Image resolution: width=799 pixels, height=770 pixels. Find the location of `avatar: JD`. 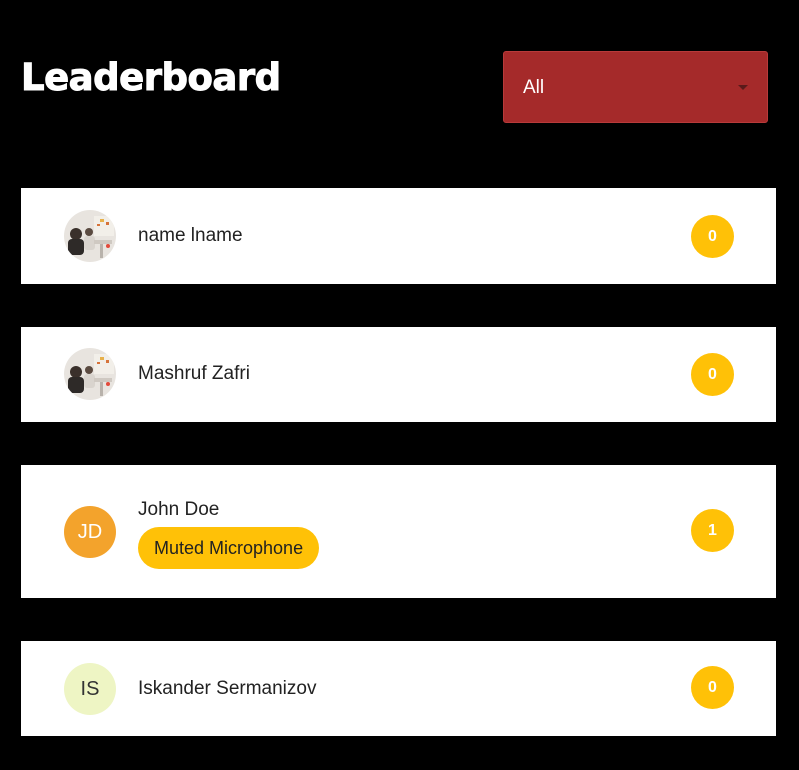

avatar: JD is located at coordinates (90, 532).